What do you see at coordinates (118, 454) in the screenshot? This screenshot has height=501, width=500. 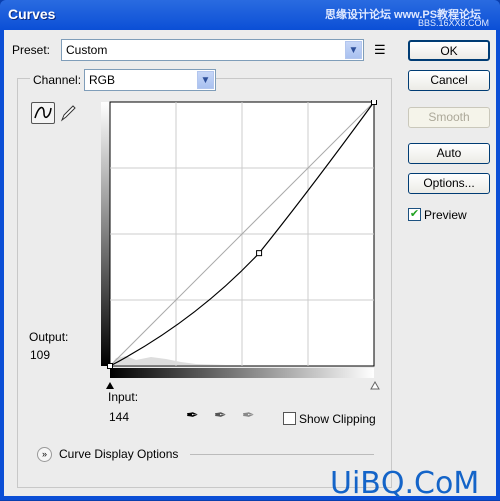 I see `curve-display-options-toggle: Curve Display Options` at bounding box center [118, 454].